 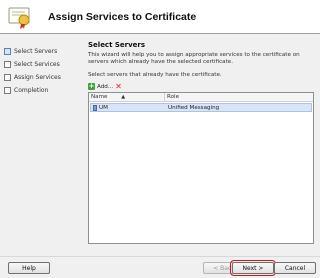 I want to click on page-title: Select Servers, so click(x=117, y=45).